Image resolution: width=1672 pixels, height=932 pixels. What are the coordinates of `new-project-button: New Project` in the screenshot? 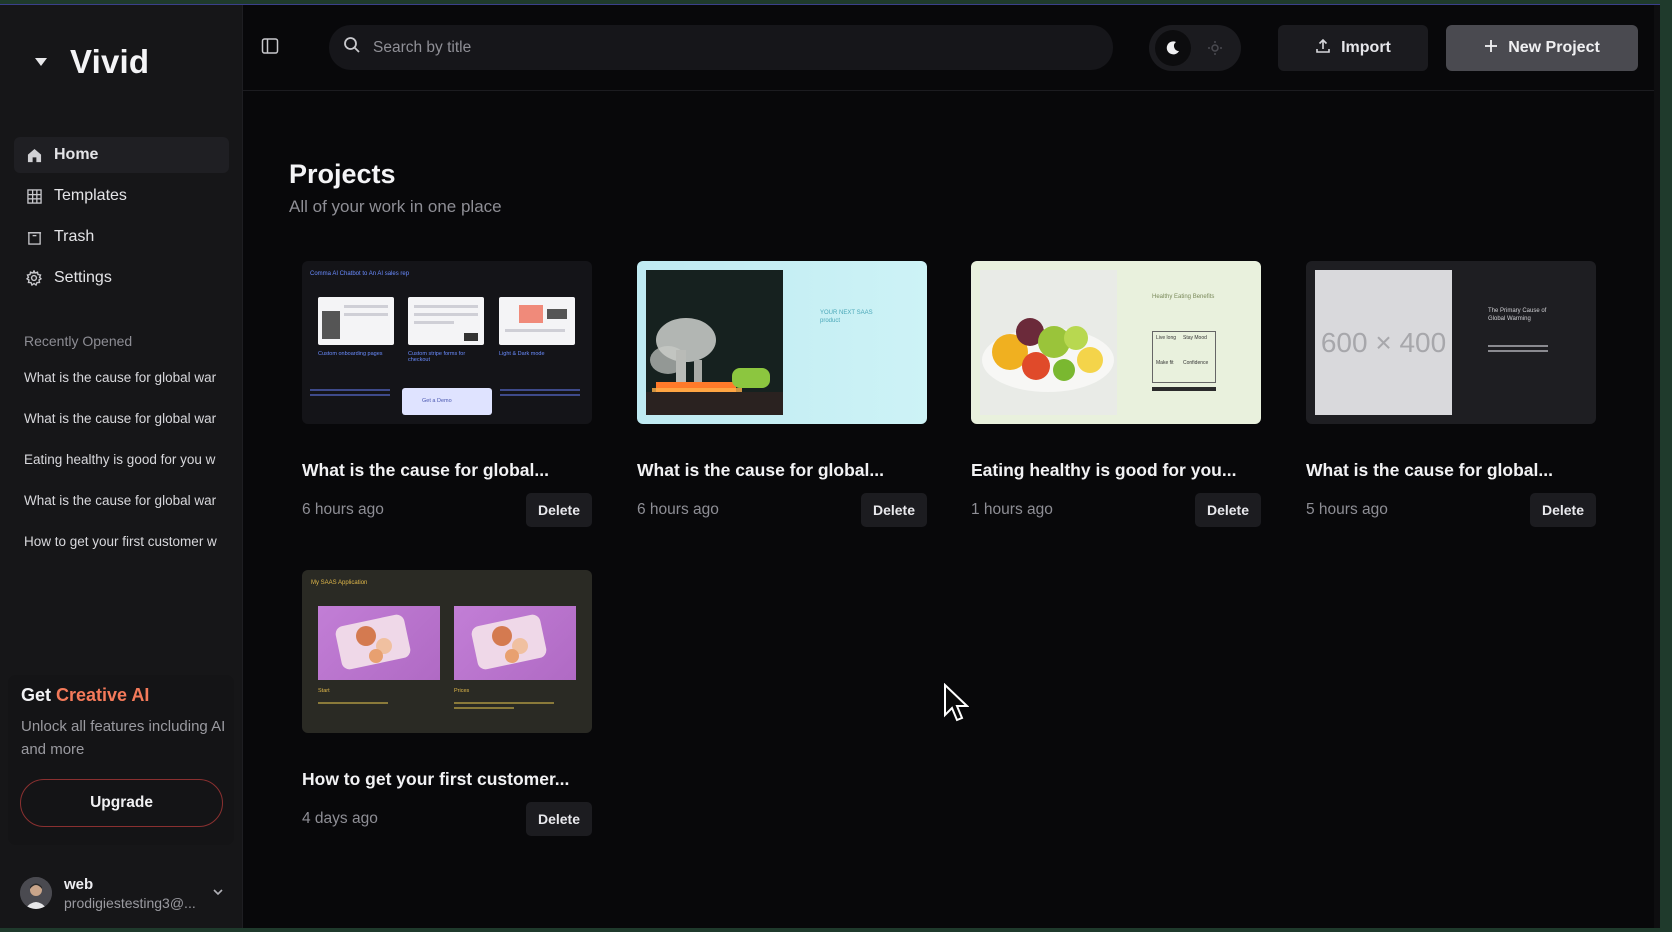 It's located at (1542, 48).